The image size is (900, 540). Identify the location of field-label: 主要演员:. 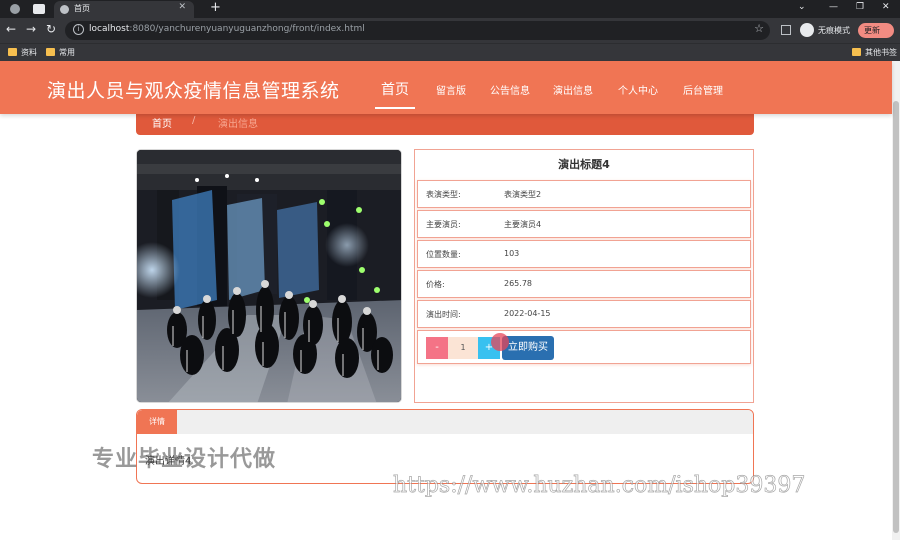
(443, 224).